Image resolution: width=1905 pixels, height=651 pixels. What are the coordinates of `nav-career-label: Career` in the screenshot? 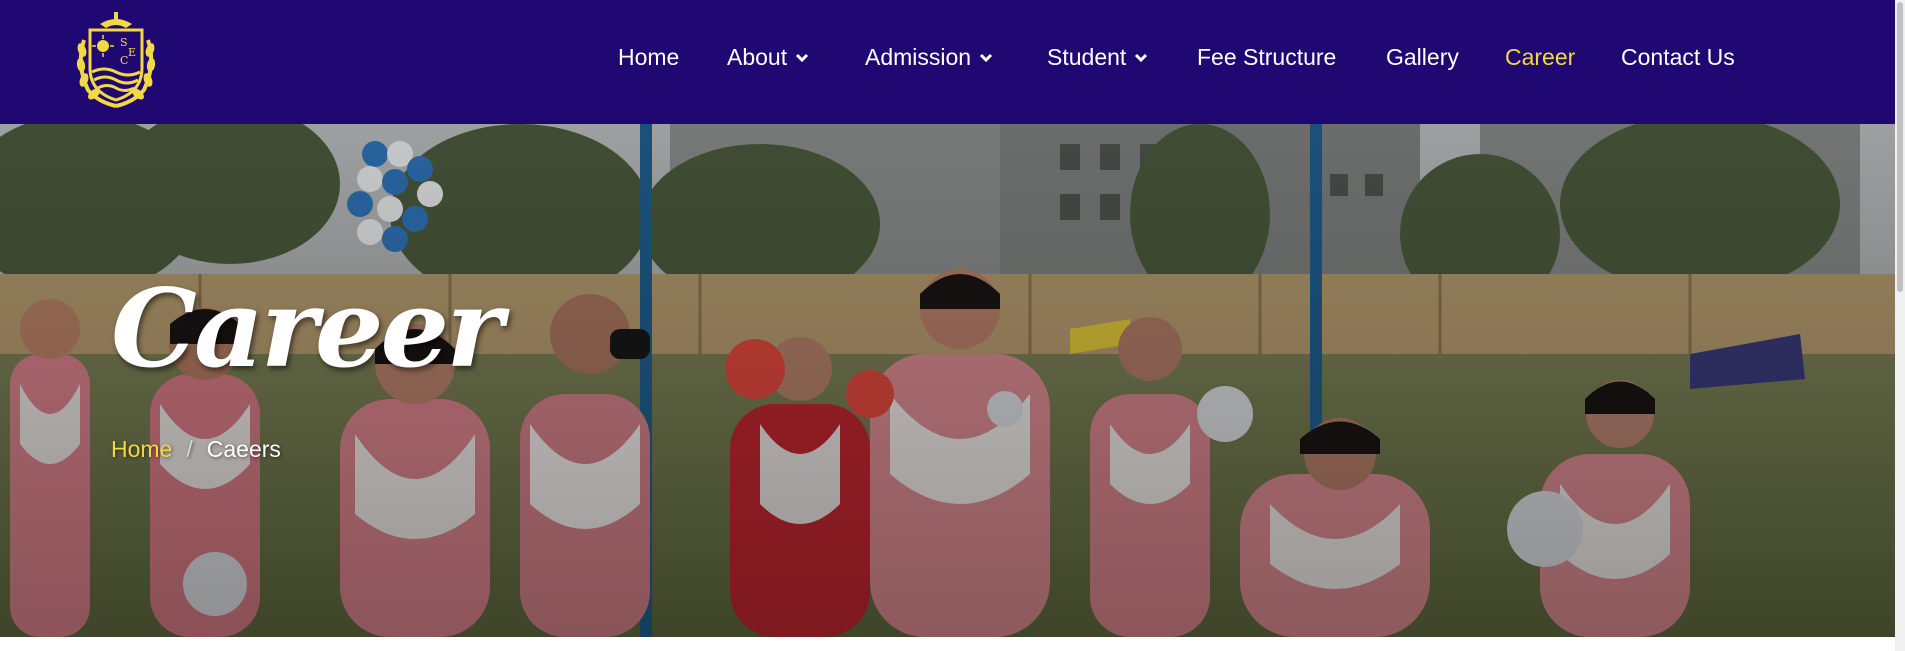 It's located at (1540, 57).